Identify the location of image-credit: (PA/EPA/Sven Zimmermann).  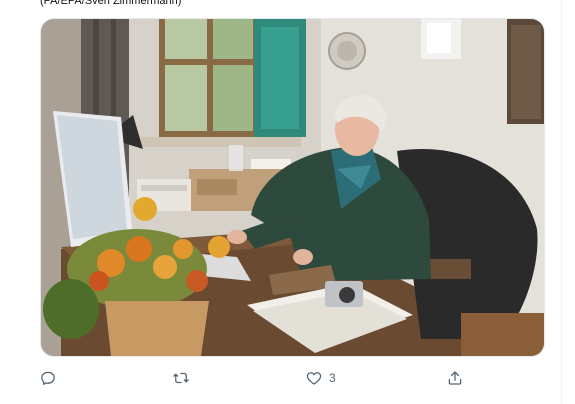
(111, 3).